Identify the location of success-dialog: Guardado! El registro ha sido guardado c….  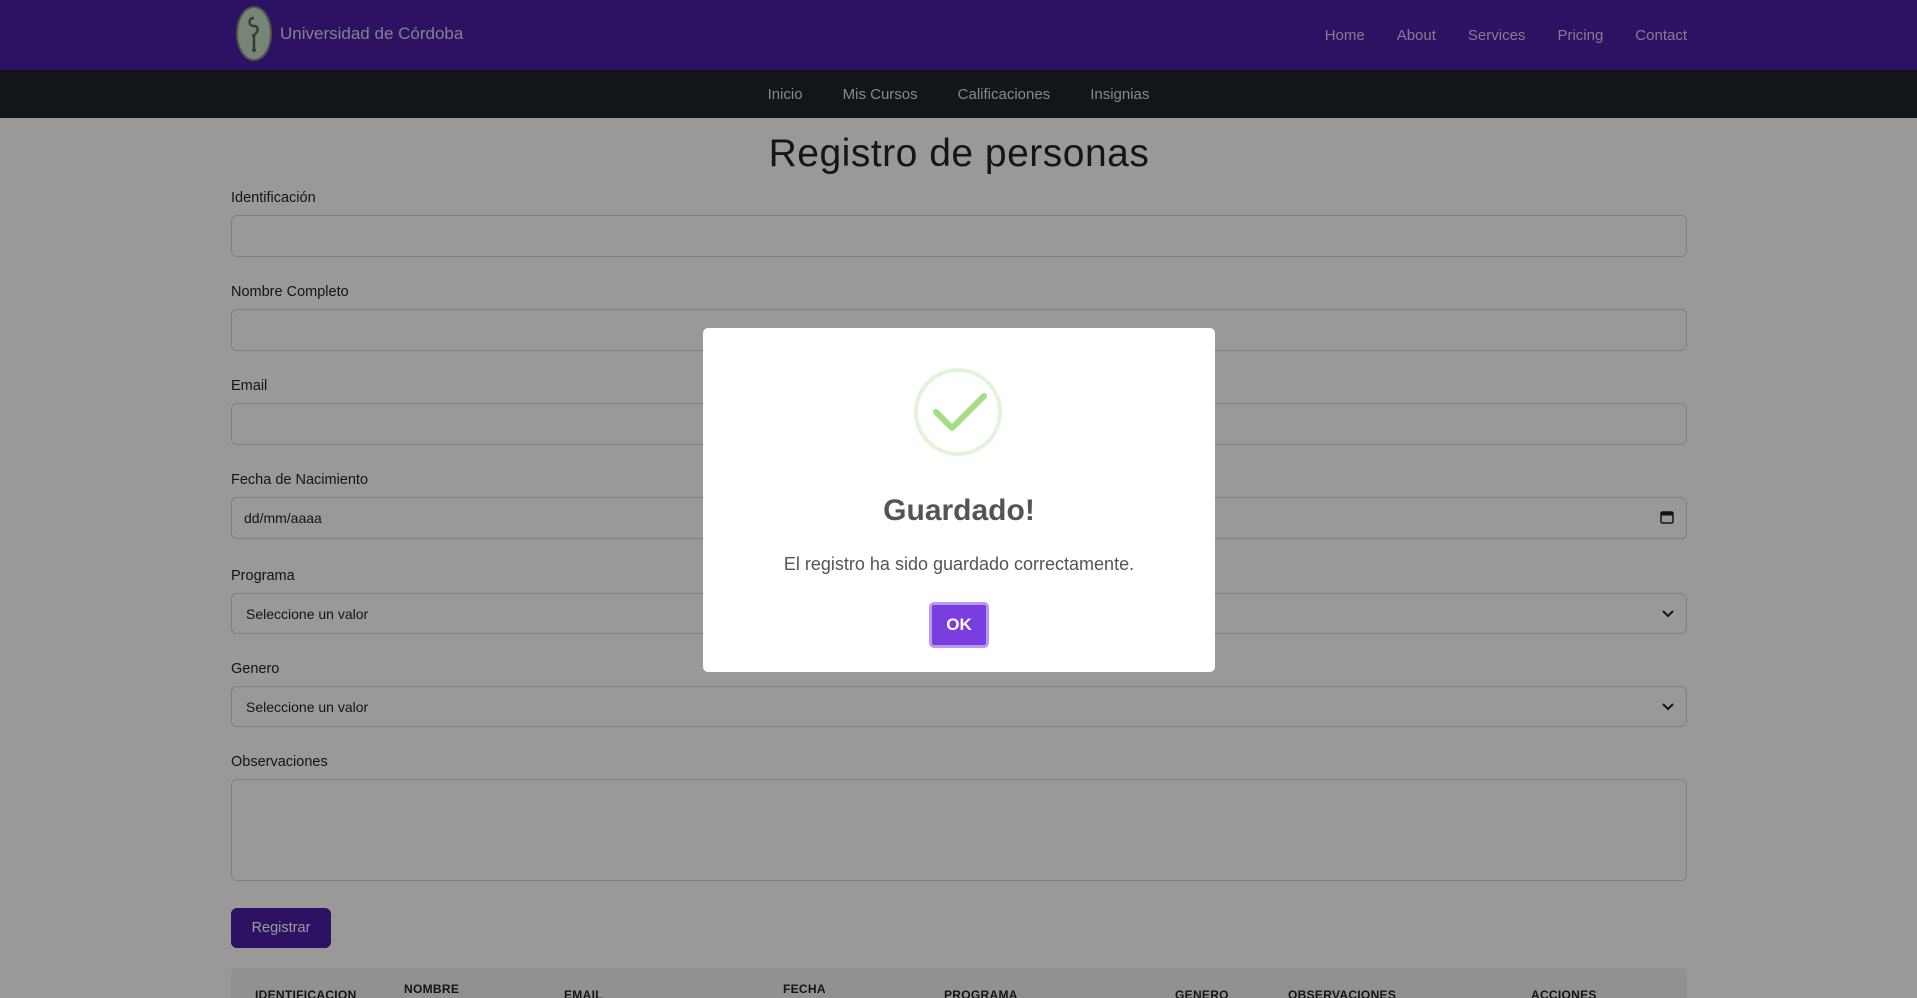
(959, 500).